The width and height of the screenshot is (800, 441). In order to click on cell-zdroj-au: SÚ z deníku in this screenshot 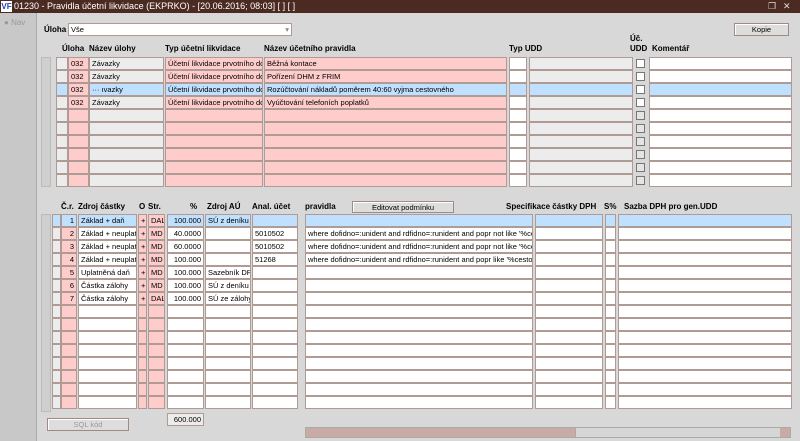, I will do `click(228, 220)`.